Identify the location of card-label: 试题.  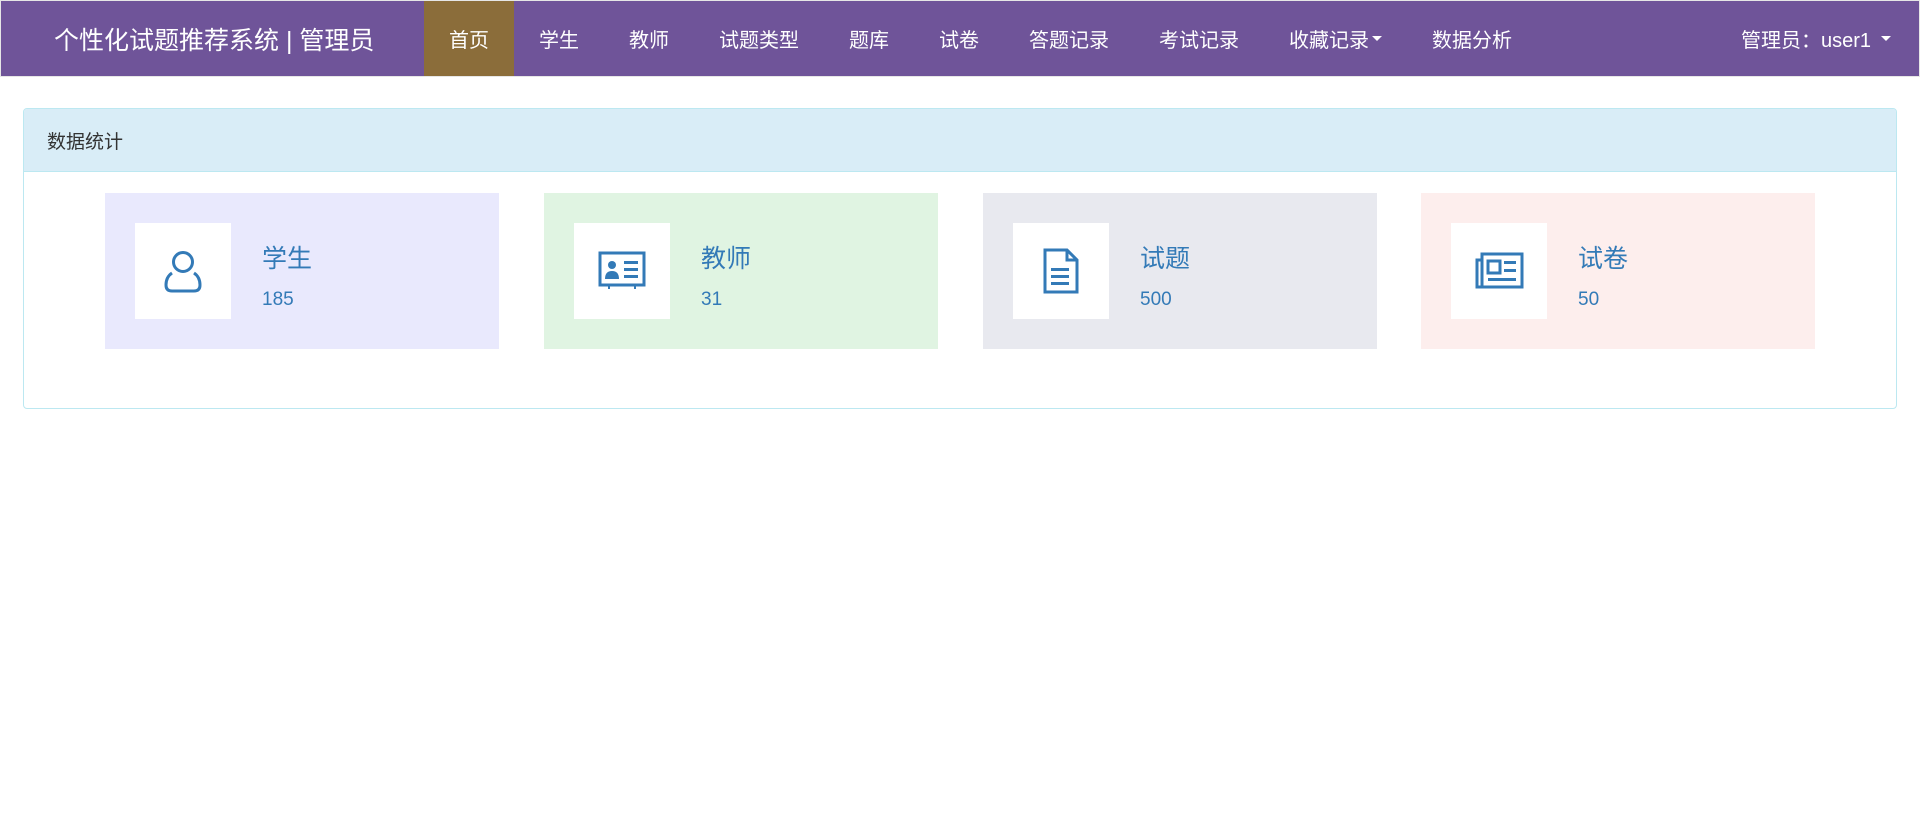
(1165, 259).